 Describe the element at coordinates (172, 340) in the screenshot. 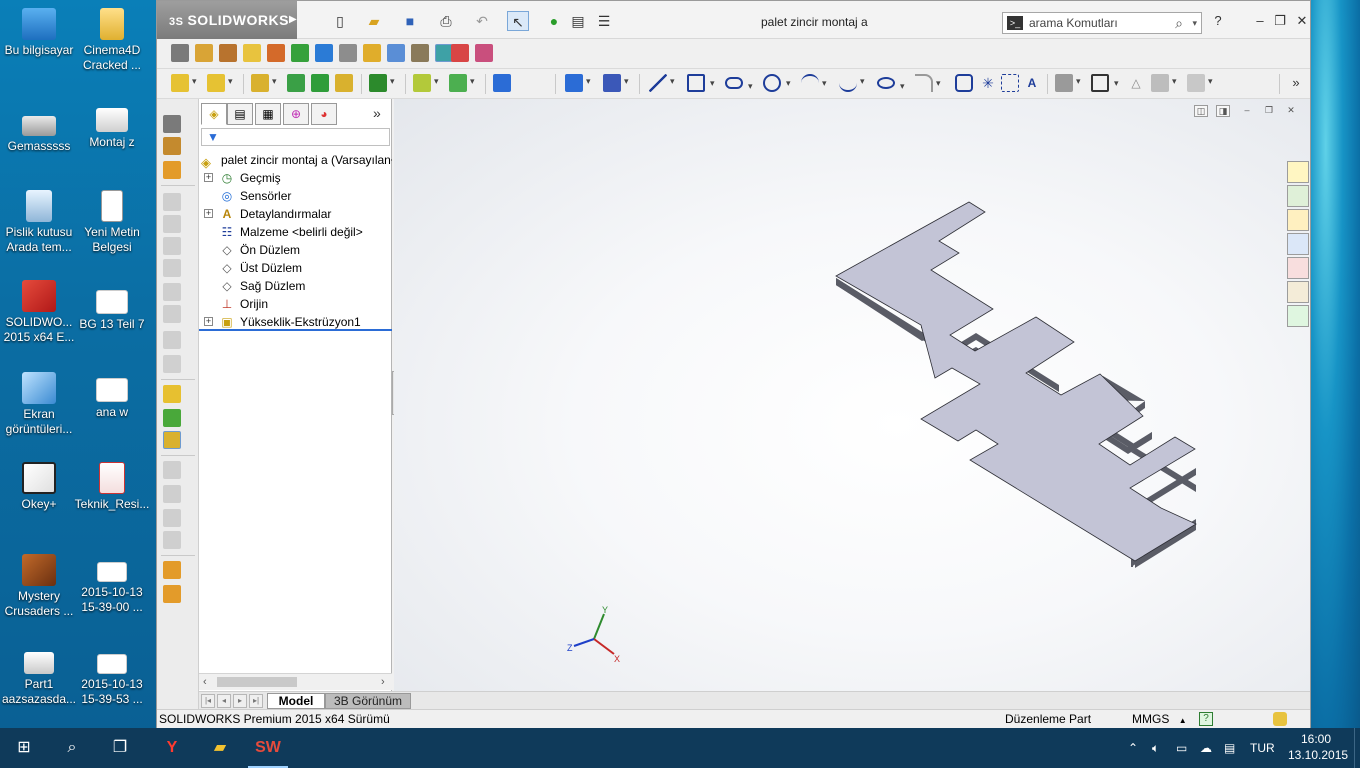

I see `shell-feature-icon` at that location.